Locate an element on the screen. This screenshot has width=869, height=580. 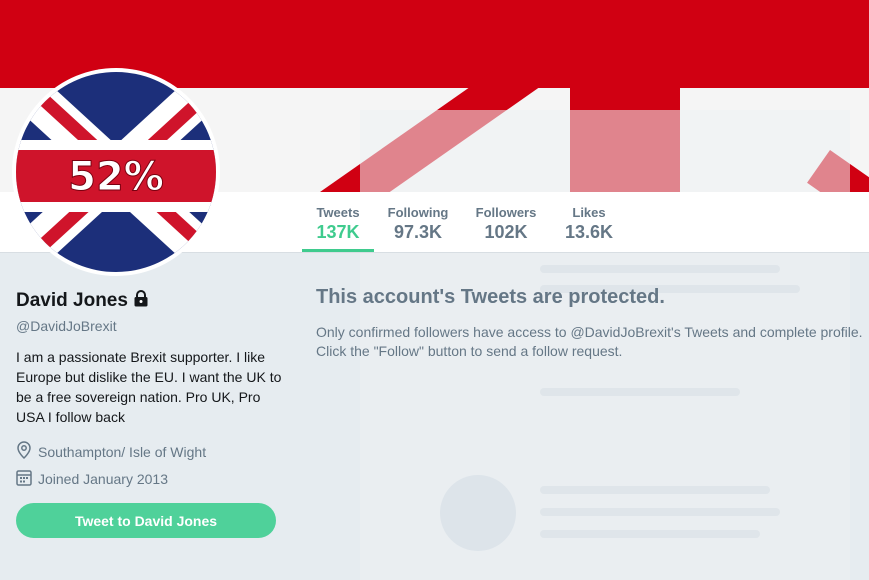
location-pin-icon is located at coordinates (27, 451).